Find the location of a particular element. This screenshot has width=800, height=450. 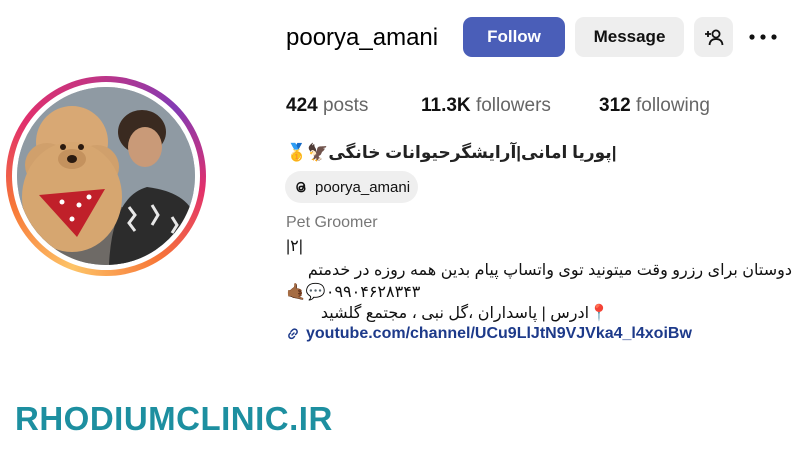

followers-number: 11.3K is located at coordinates (446, 105).